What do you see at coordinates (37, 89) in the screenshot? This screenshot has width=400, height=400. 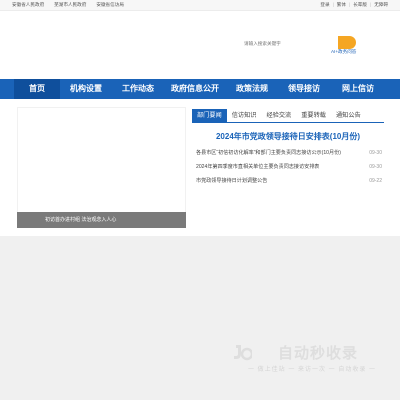 I see `nav-home: 首页` at bounding box center [37, 89].